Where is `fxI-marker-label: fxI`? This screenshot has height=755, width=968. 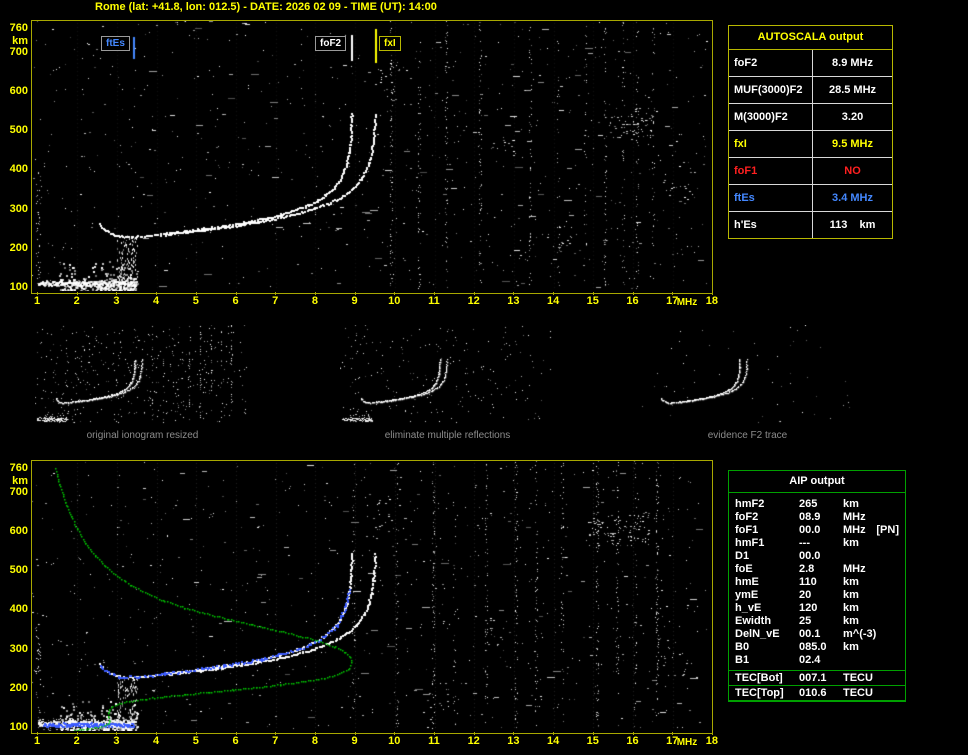 fxI-marker-label: fxI is located at coordinates (390, 43).